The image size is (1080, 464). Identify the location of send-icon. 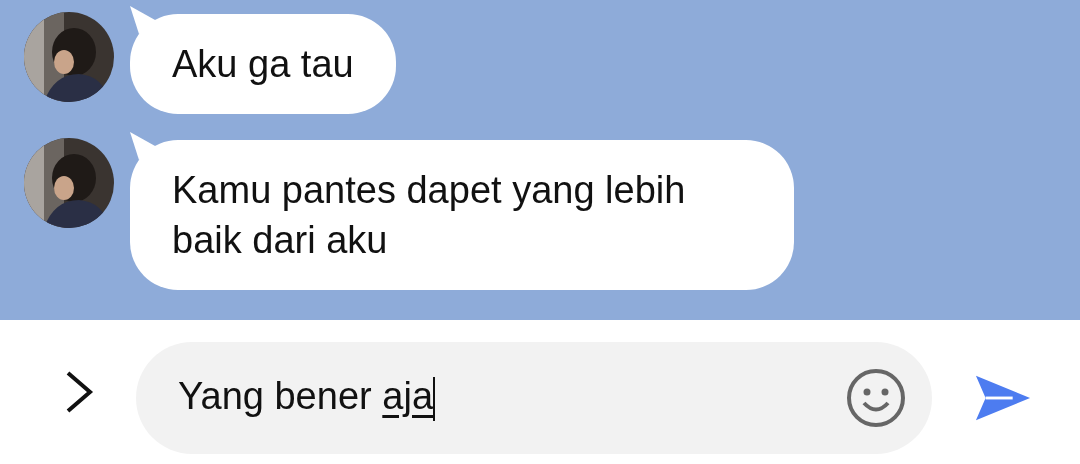
(1003, 398).